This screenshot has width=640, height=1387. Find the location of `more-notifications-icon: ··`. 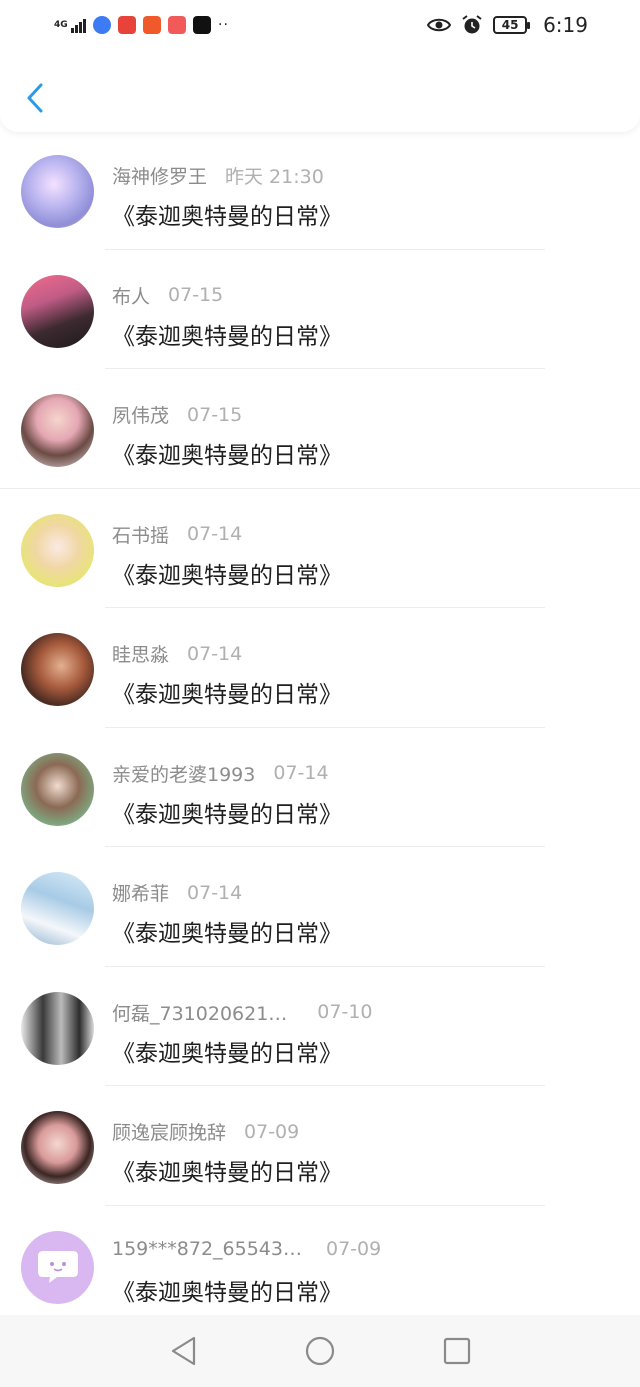

more-notifications-icon: ·· is located at coordinates (223, 25).